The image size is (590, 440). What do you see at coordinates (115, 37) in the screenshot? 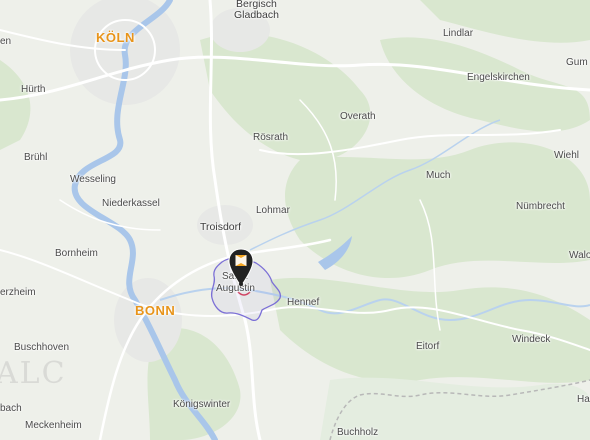
I see `city-label-koeln: KÖLN` at bounding box center [115, 37].